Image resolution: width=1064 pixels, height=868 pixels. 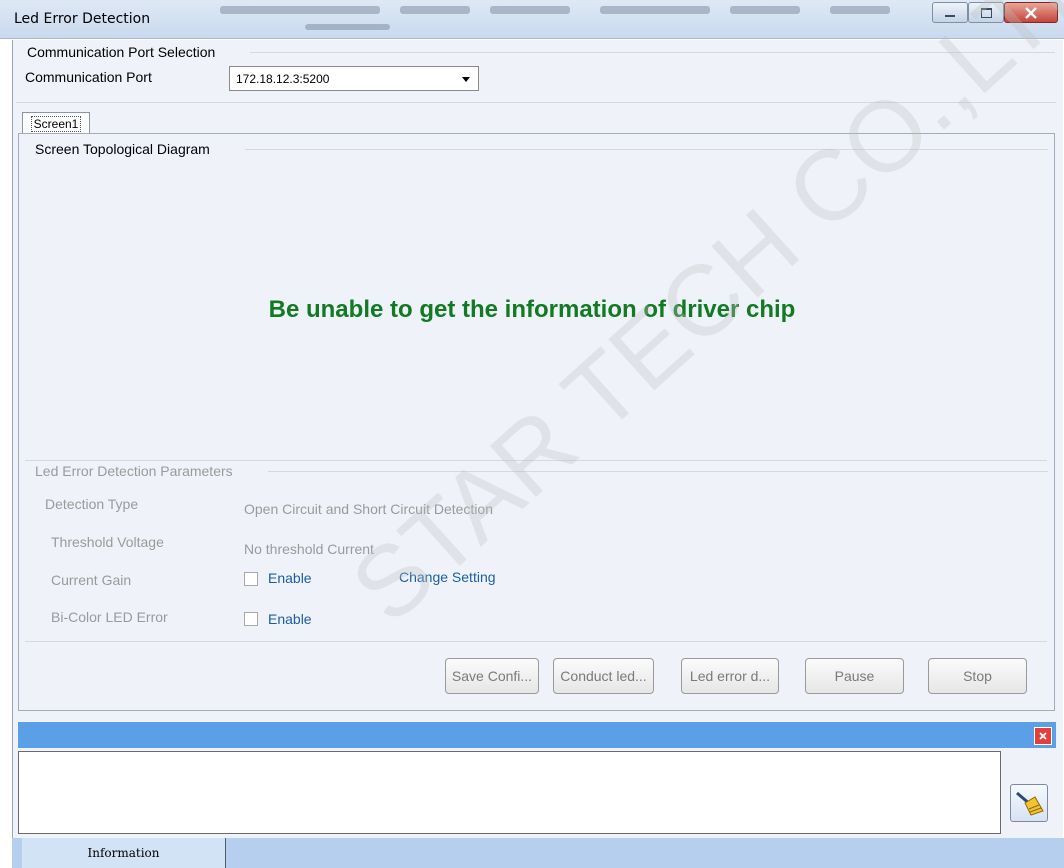 What do you see at coordinates (122, 149) in the screenshot?
I see `diagram-group-title: Screen Topological Diagram` at bounding box center [122, 149].